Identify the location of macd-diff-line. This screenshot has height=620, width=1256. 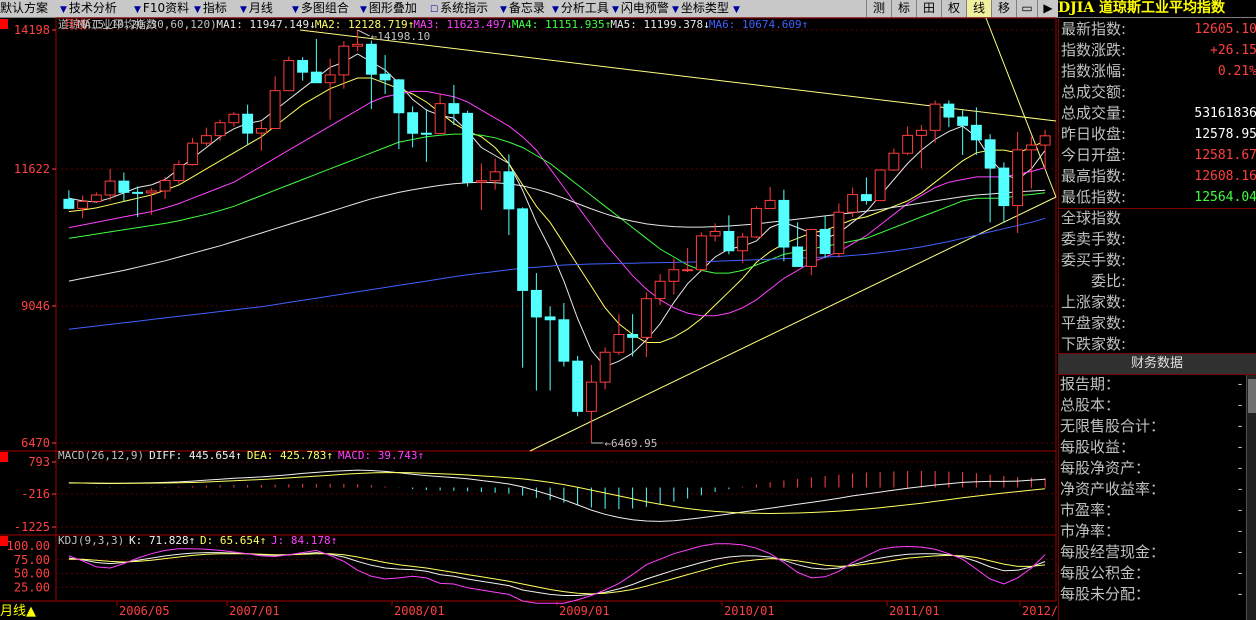
(557, 495).